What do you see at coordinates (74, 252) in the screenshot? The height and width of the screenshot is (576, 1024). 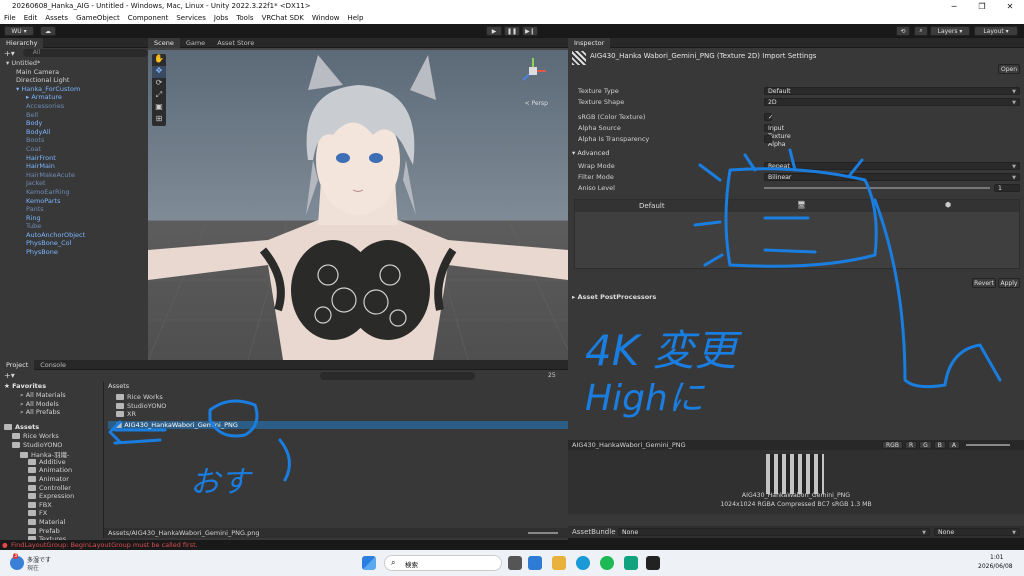 I see `hierarchy-item: PhysBone` at bounding box center [74, 252].